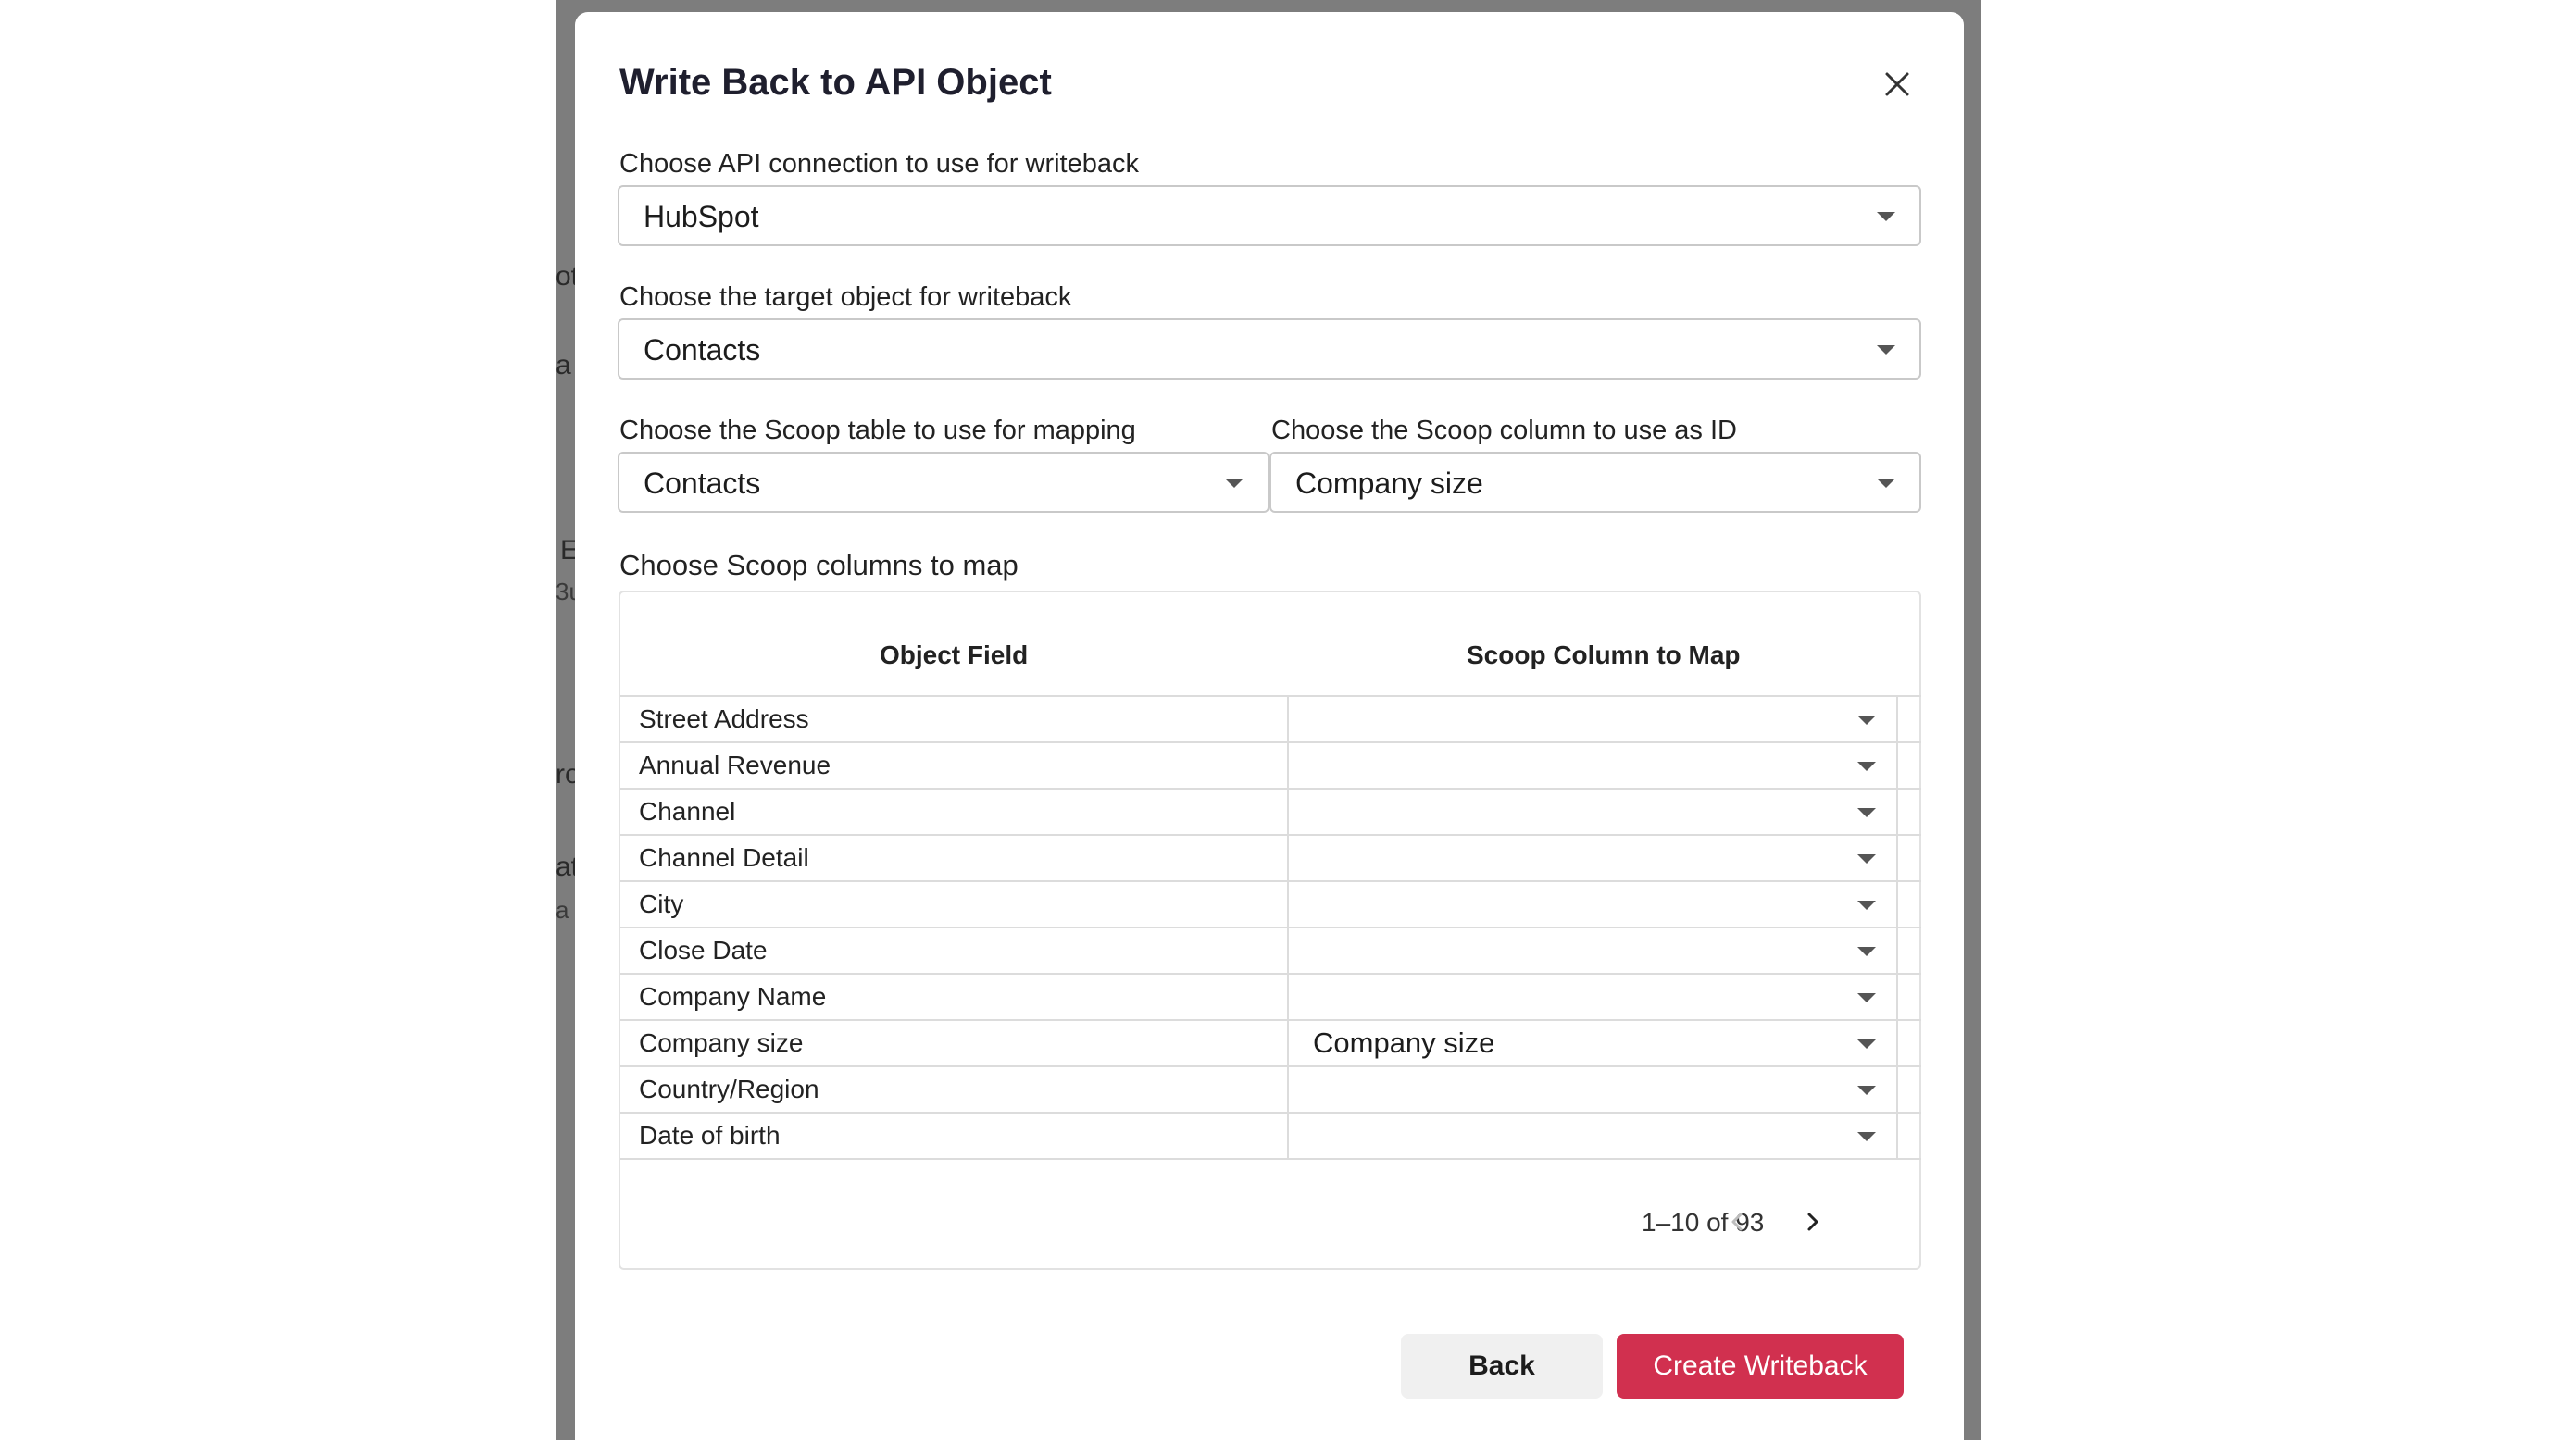 This screenshot has height=1456, width=2562. Describe the element at coordinates (1270, 903) in the screenshot. I see `table-row: City` at that location.